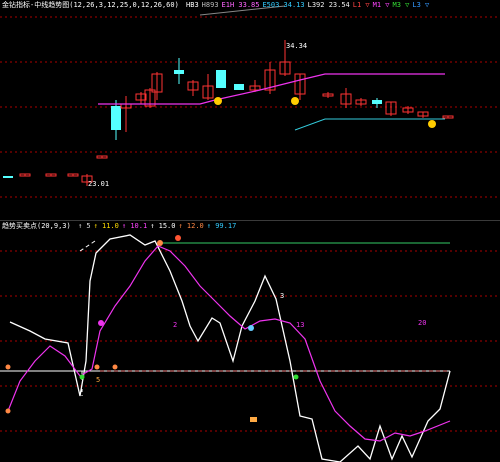 The image size is (500, 462). I want to click on indicator-header-item-4: ↑ 12.0, so click(191, 226).